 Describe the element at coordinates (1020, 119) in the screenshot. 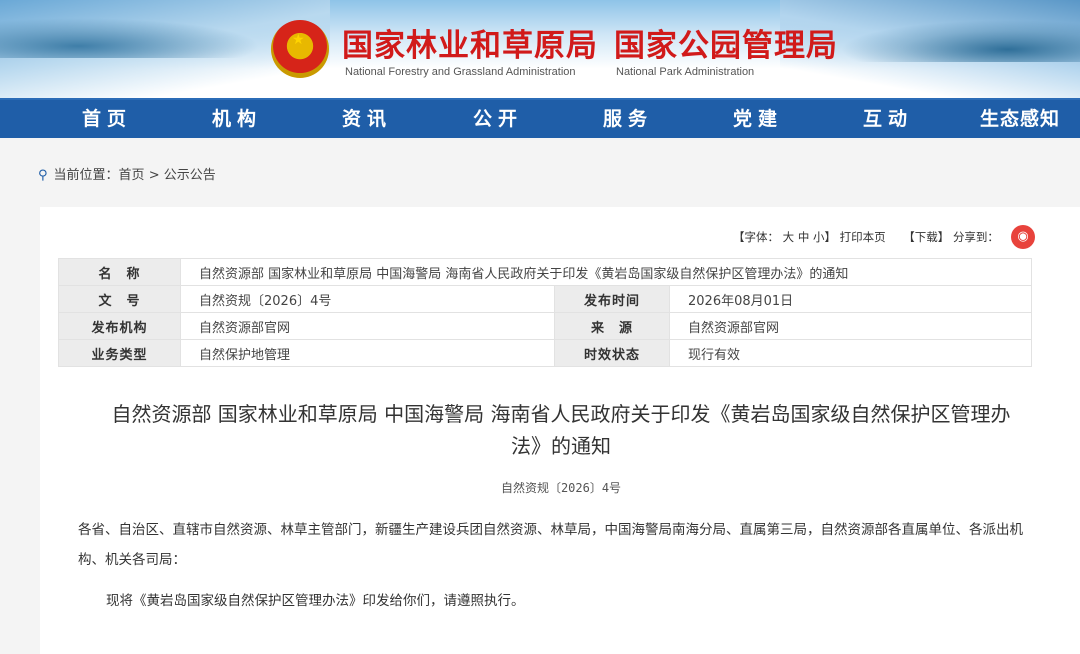

I see `nav-item-eco-perception: 生态感知` at that location.